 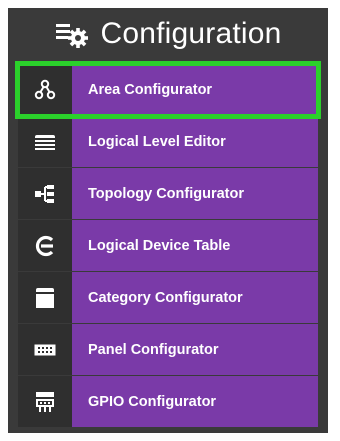 What do you see at coordinates (45, 401) in the screenshot?
I see `gpio-icon` at bounding box center [45, 401].